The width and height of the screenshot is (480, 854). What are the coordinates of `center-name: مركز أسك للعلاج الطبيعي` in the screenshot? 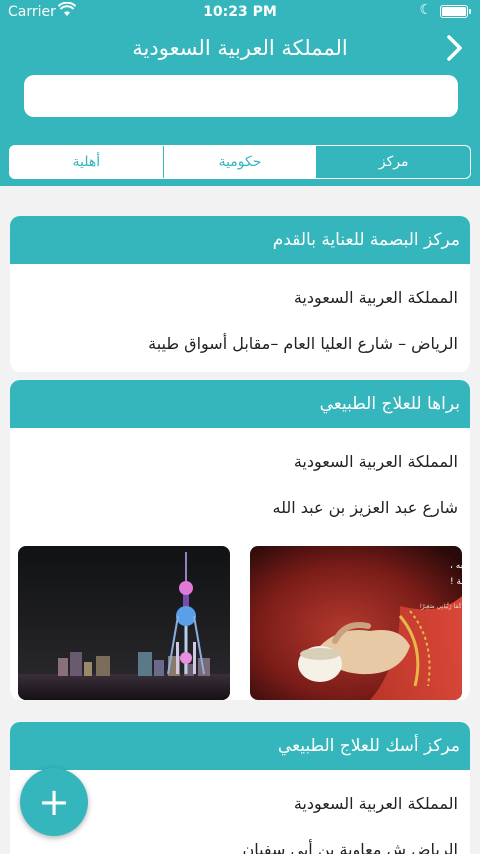 It's located at (240, 746).